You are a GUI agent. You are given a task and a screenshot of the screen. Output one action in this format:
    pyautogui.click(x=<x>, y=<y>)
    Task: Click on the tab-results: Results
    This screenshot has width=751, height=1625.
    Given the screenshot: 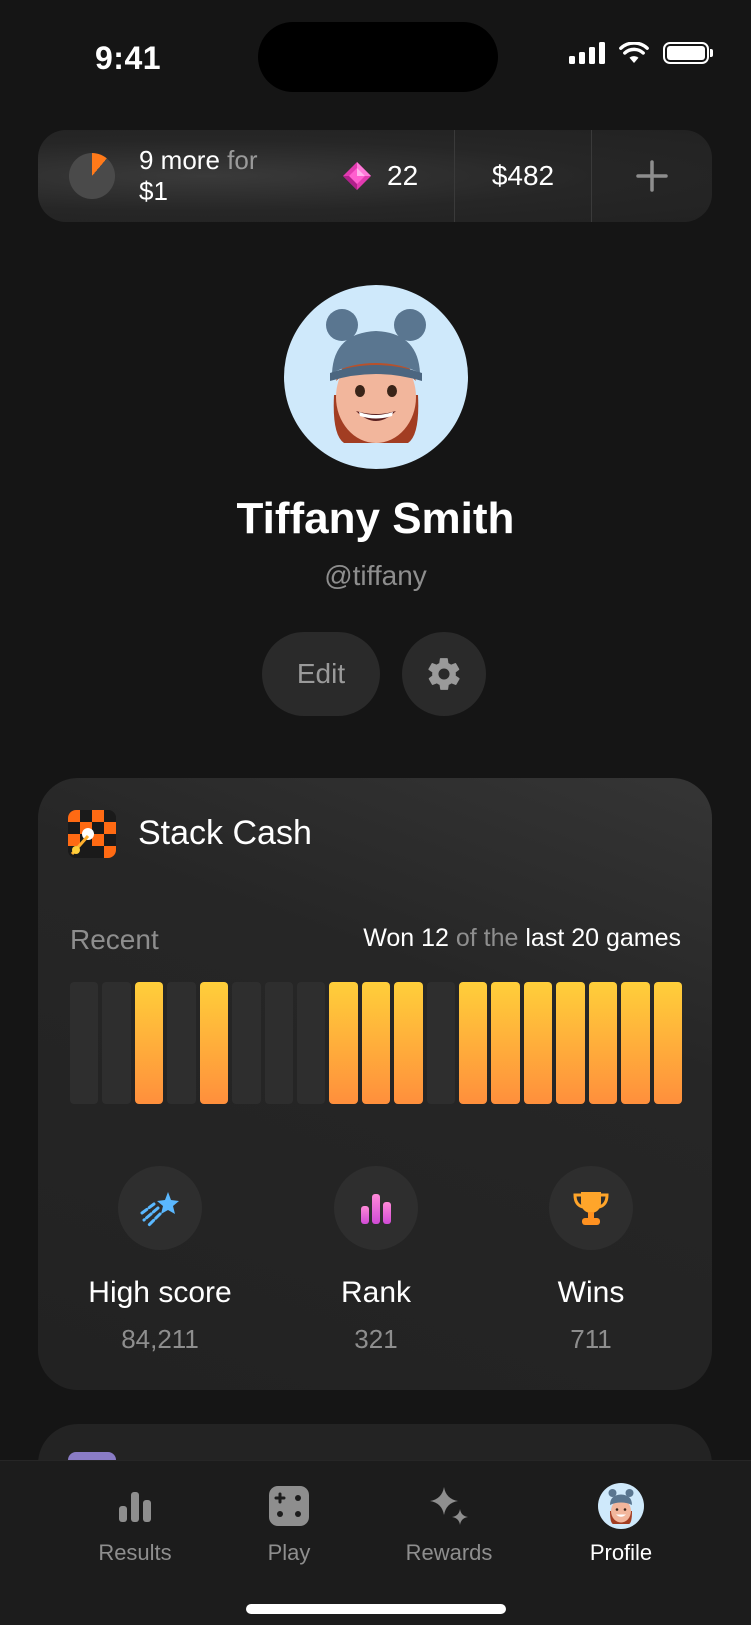 What is the action you would take?
    pyautogui.click(x=135, y=1525)
    